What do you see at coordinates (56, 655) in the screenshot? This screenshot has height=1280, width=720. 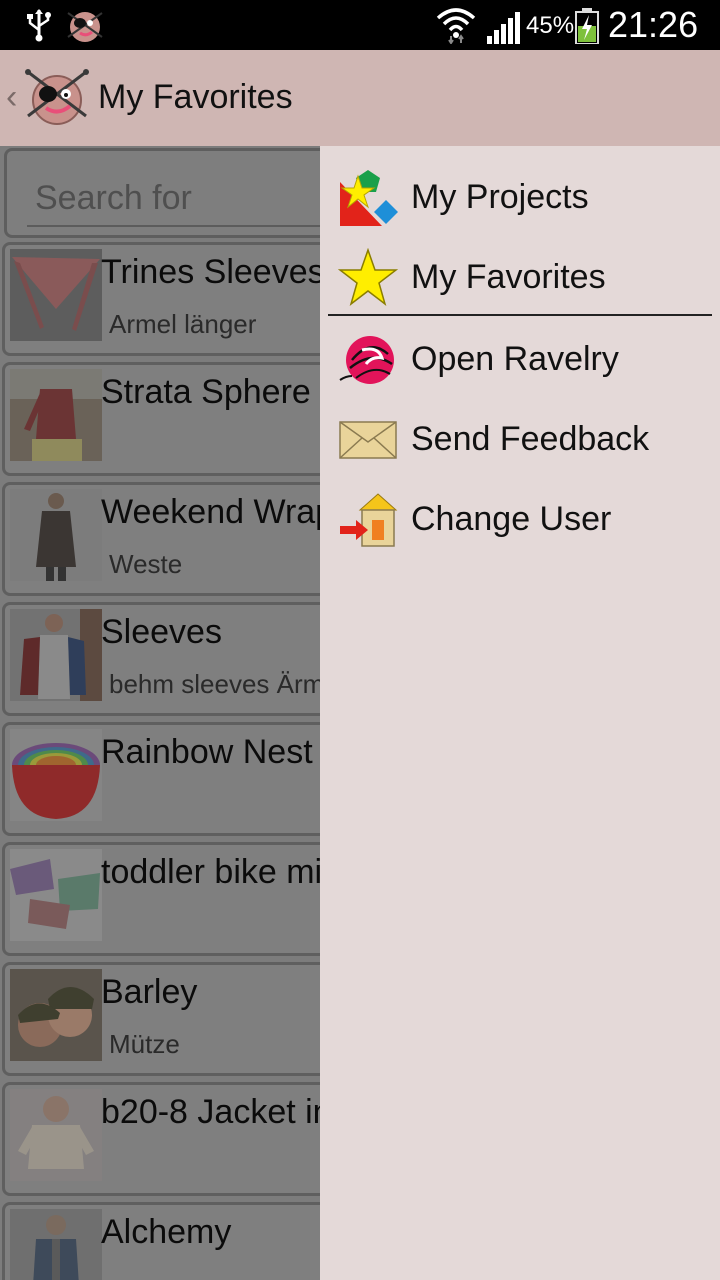 I see `sleeves-thumbnail` at bounding box center [56, 655].